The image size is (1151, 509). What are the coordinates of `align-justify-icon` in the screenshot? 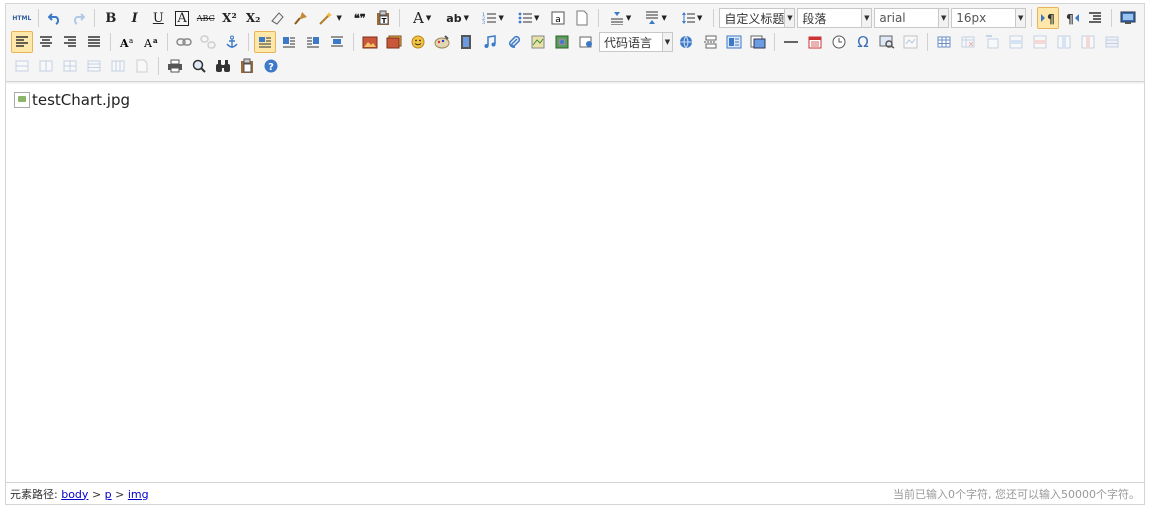 It's located at (94, 42).